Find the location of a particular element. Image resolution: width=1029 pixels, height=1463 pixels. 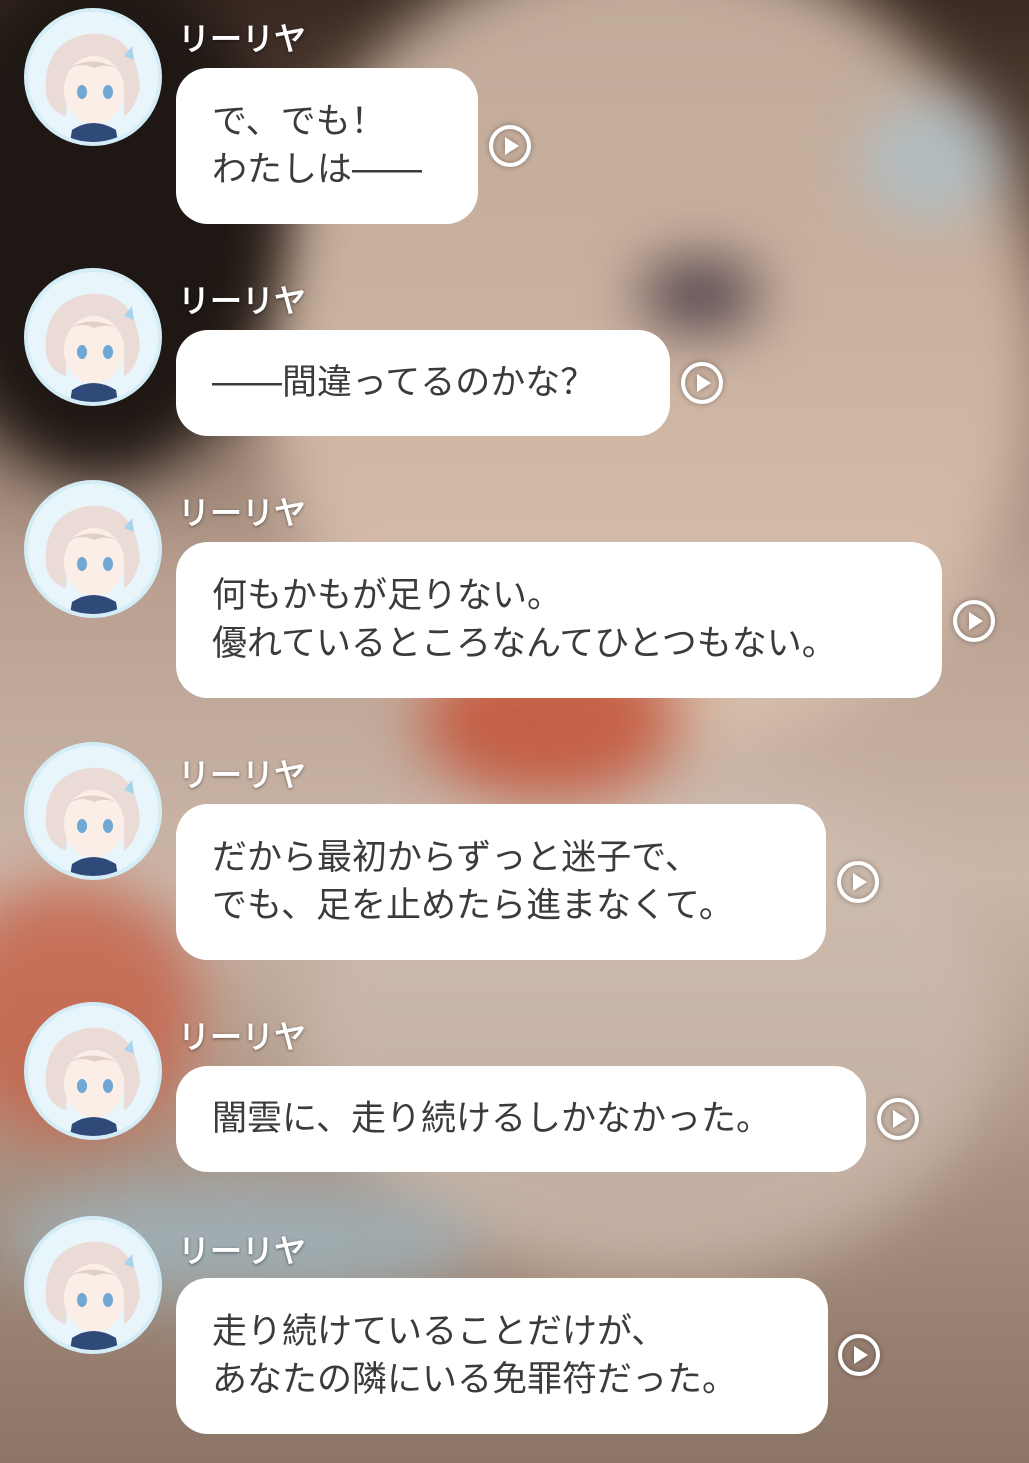

message-line: で、でも！ is located at coordinates (299, 122).